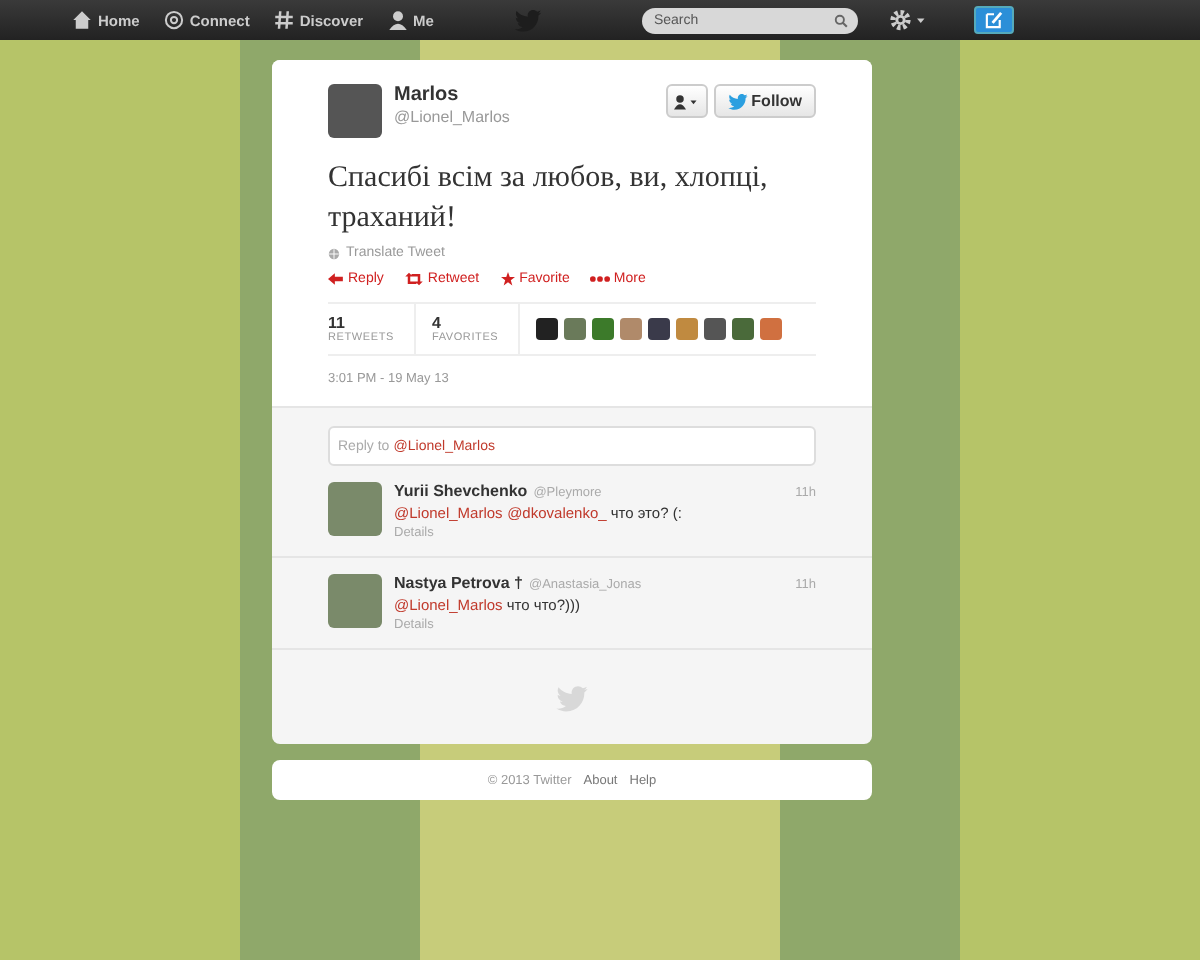 The height and width of the screenshot is (960, 1200). Describe the element at coordinates (337, 323) in the screenshot. I see `stat-count: 11` at that location.